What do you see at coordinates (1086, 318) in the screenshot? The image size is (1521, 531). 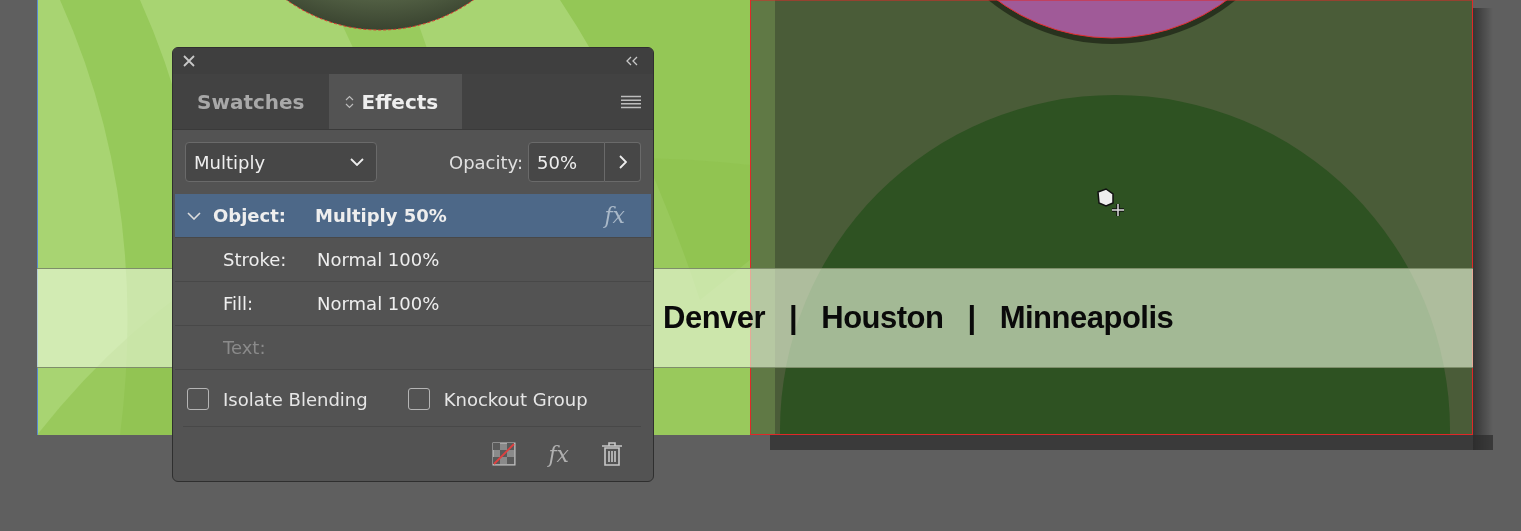 I see `city-label: Minneapolis` at bounding box center [1086, 318].